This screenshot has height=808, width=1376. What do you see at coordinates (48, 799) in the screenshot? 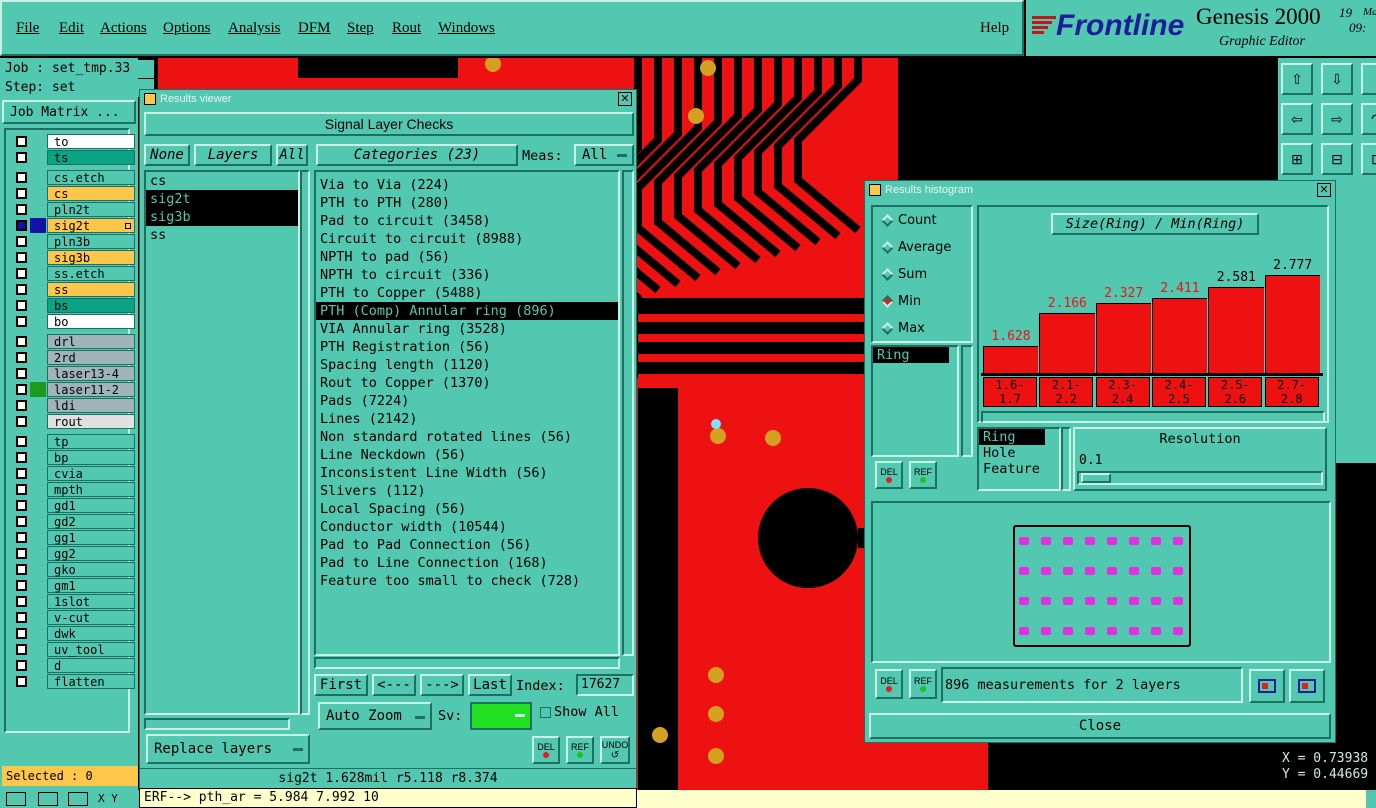
I see `cross-icon` at bounding box center [48, 799].